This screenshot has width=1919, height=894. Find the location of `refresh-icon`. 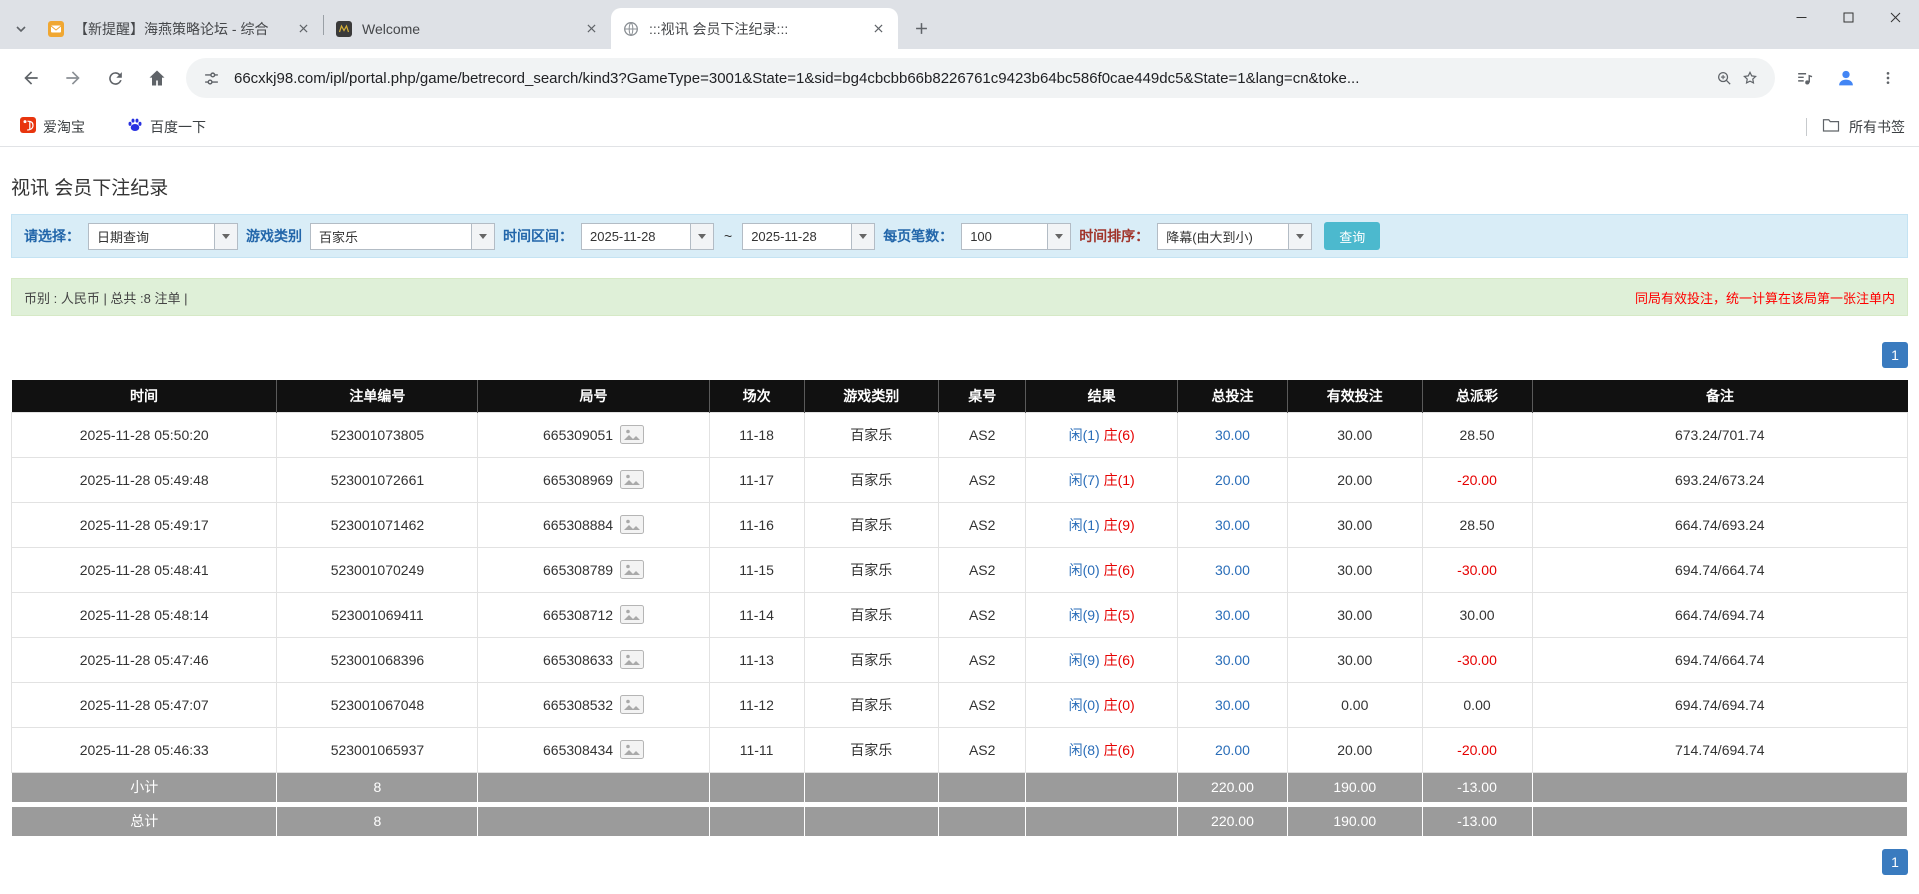

refresh-icon is located at coordinates (115, 78).